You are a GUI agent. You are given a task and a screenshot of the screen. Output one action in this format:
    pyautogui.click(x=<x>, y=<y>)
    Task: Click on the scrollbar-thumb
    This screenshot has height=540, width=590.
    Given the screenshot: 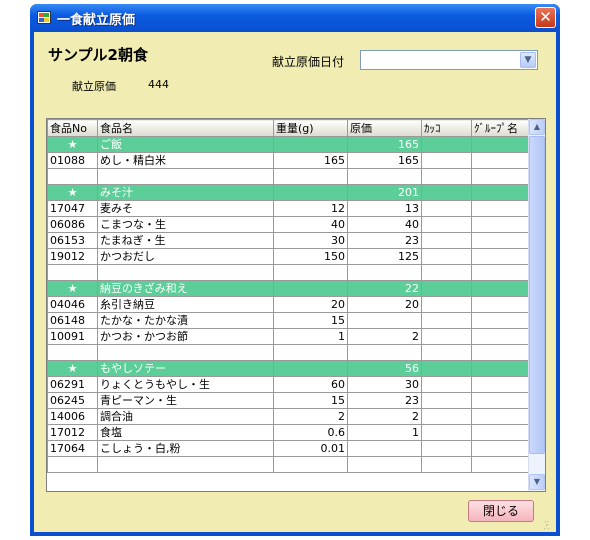 What is the action you would take?
    pyautogui.click(x=537, y=295)
    